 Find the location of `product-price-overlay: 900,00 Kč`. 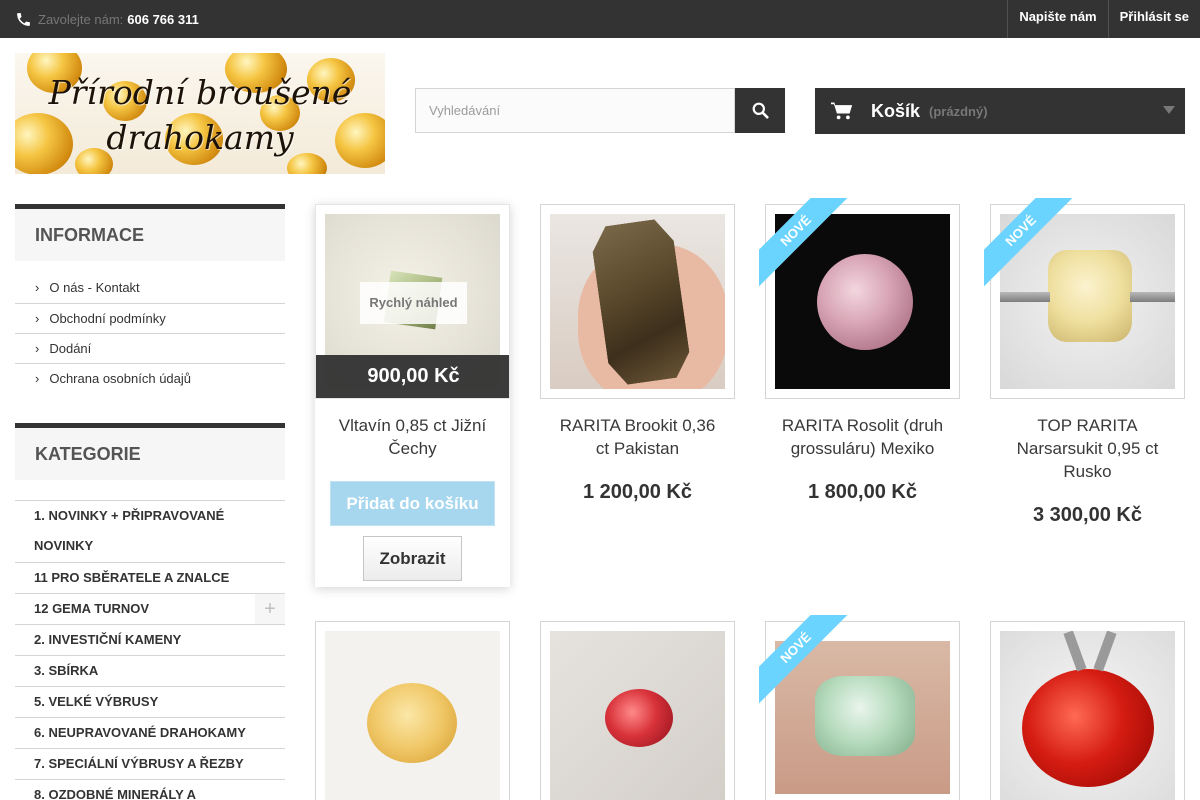

product-price-overlay: 900,00 Kč is located at coordinates (412, 376).